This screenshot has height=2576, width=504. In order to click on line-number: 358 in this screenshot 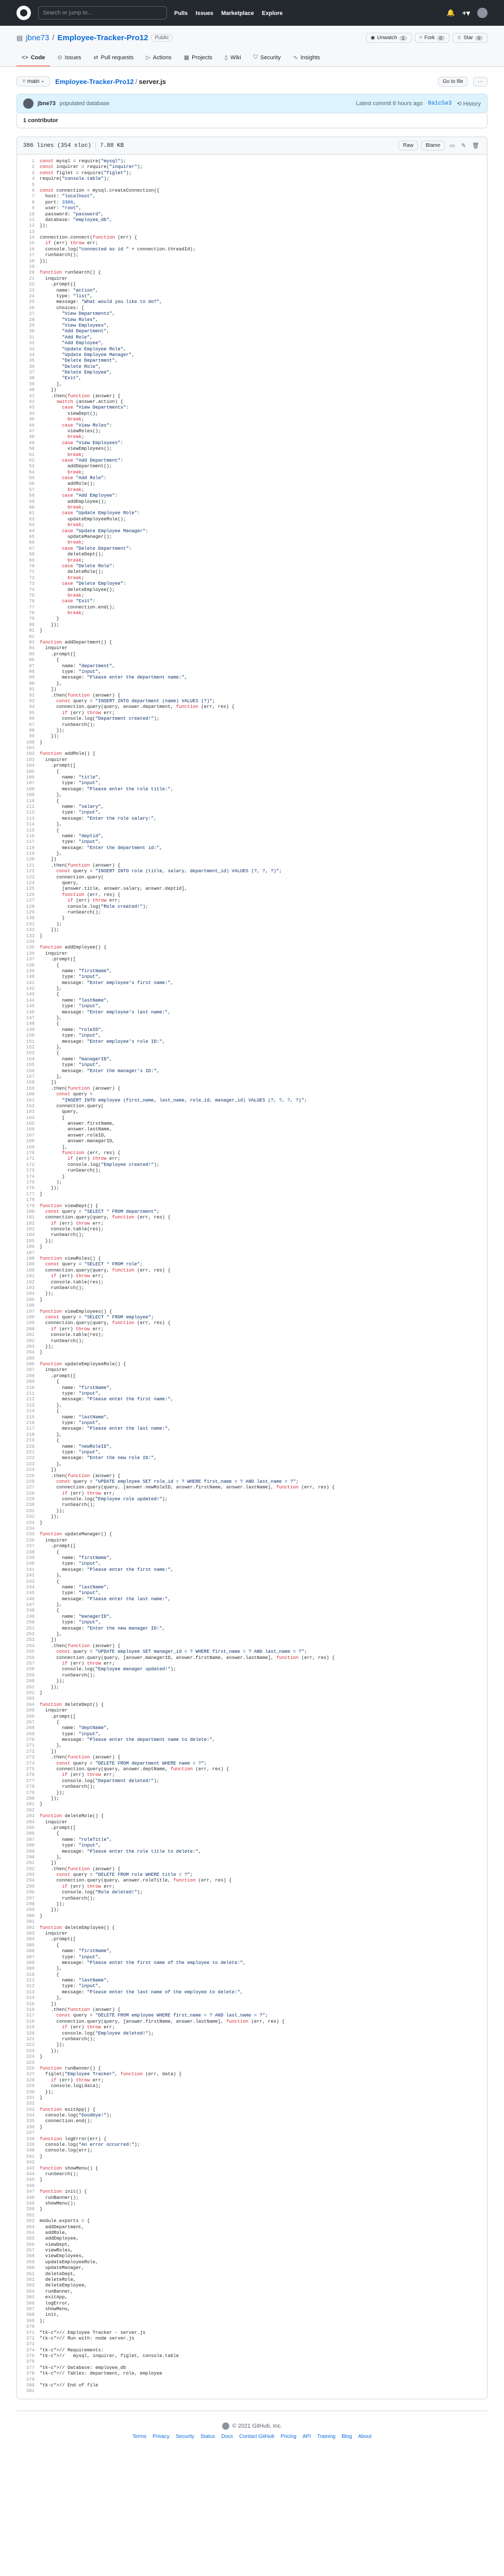, I will do `click(29, 2256)`.